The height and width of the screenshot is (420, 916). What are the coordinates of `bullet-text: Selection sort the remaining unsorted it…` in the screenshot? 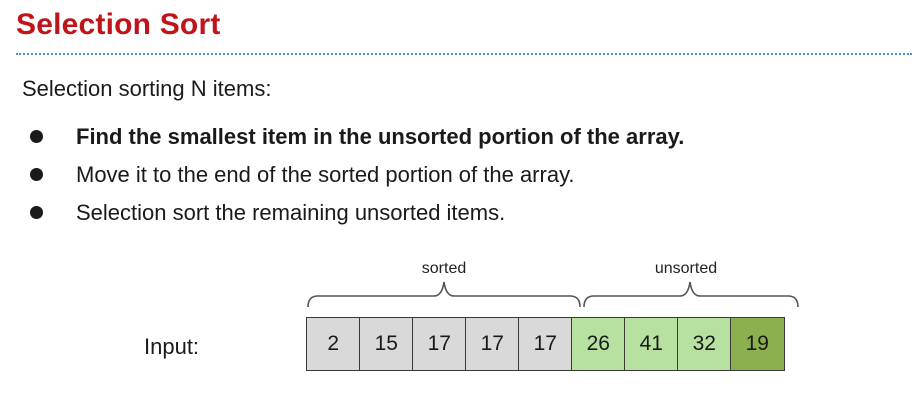 It's located at (291, 212).